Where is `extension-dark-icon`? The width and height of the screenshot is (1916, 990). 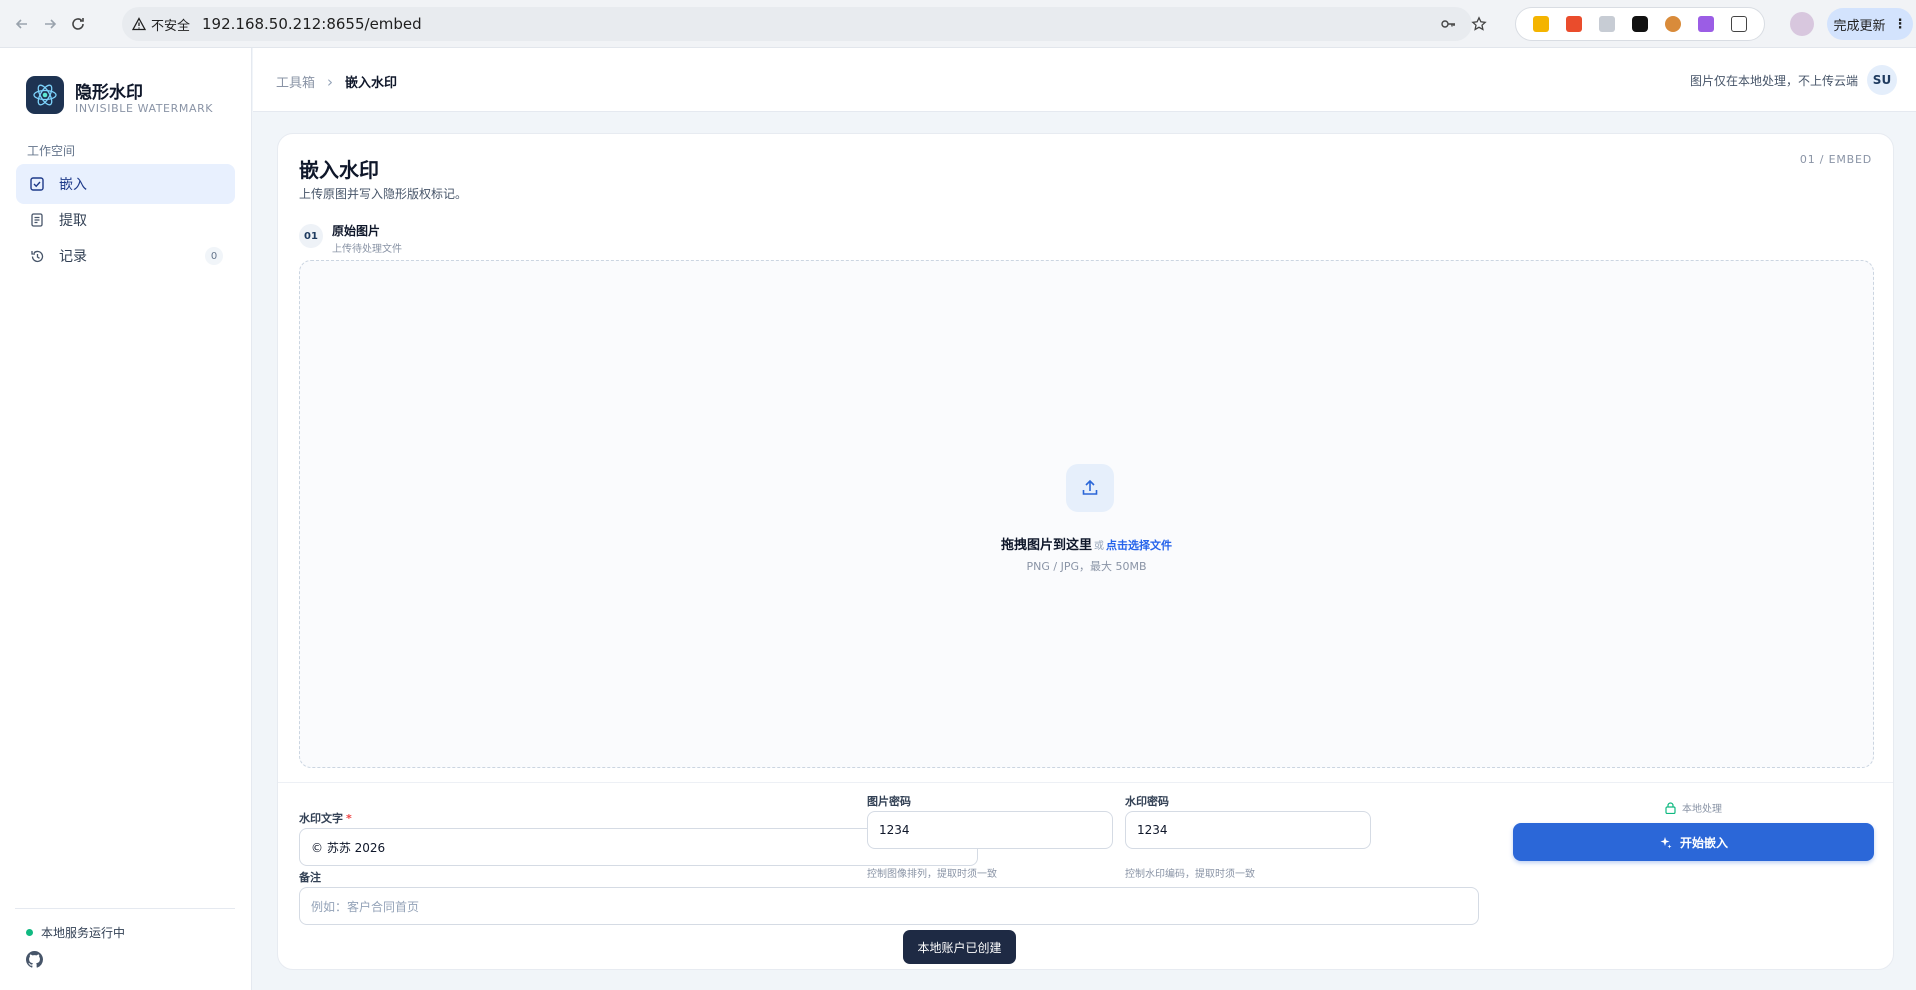 extension-dark-icon is located at coordinates (1639, 24).